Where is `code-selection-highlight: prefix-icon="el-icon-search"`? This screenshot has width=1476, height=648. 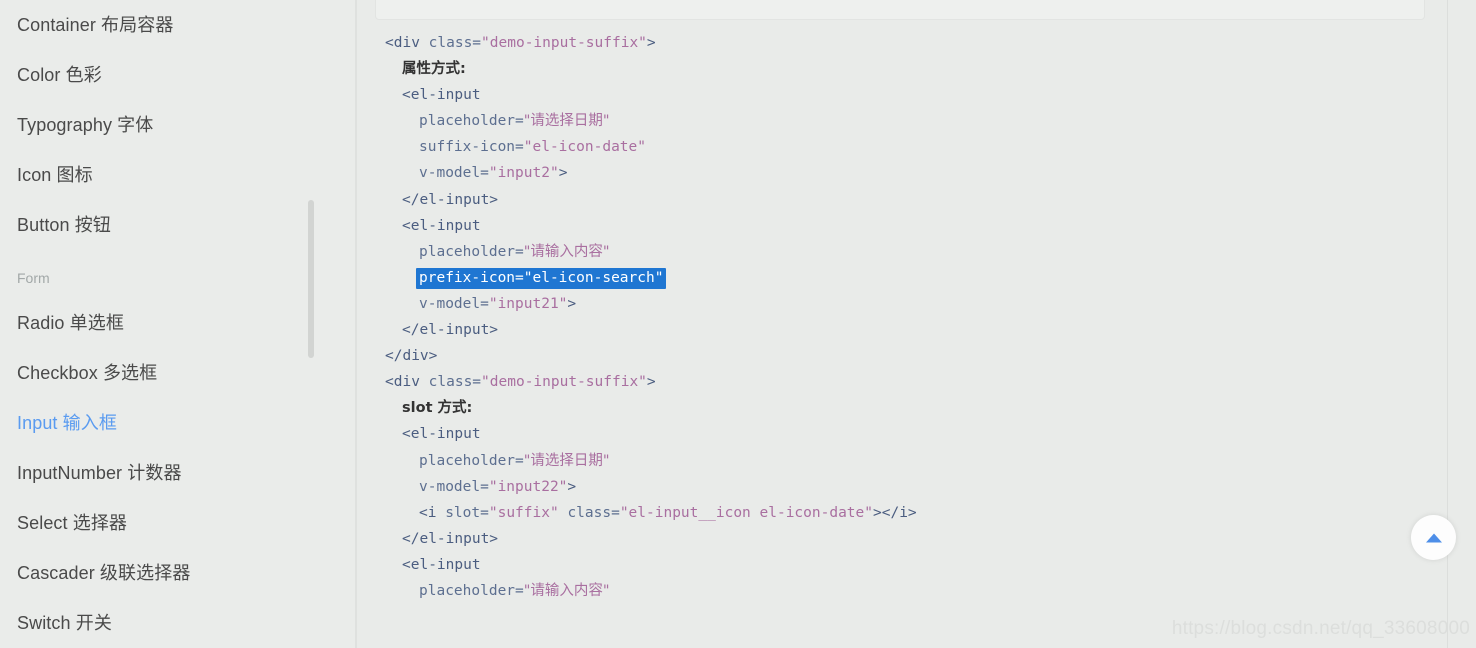 code-selection-highlight: prefix-icon="el-icon-search" is located at coordinates (541, 278).